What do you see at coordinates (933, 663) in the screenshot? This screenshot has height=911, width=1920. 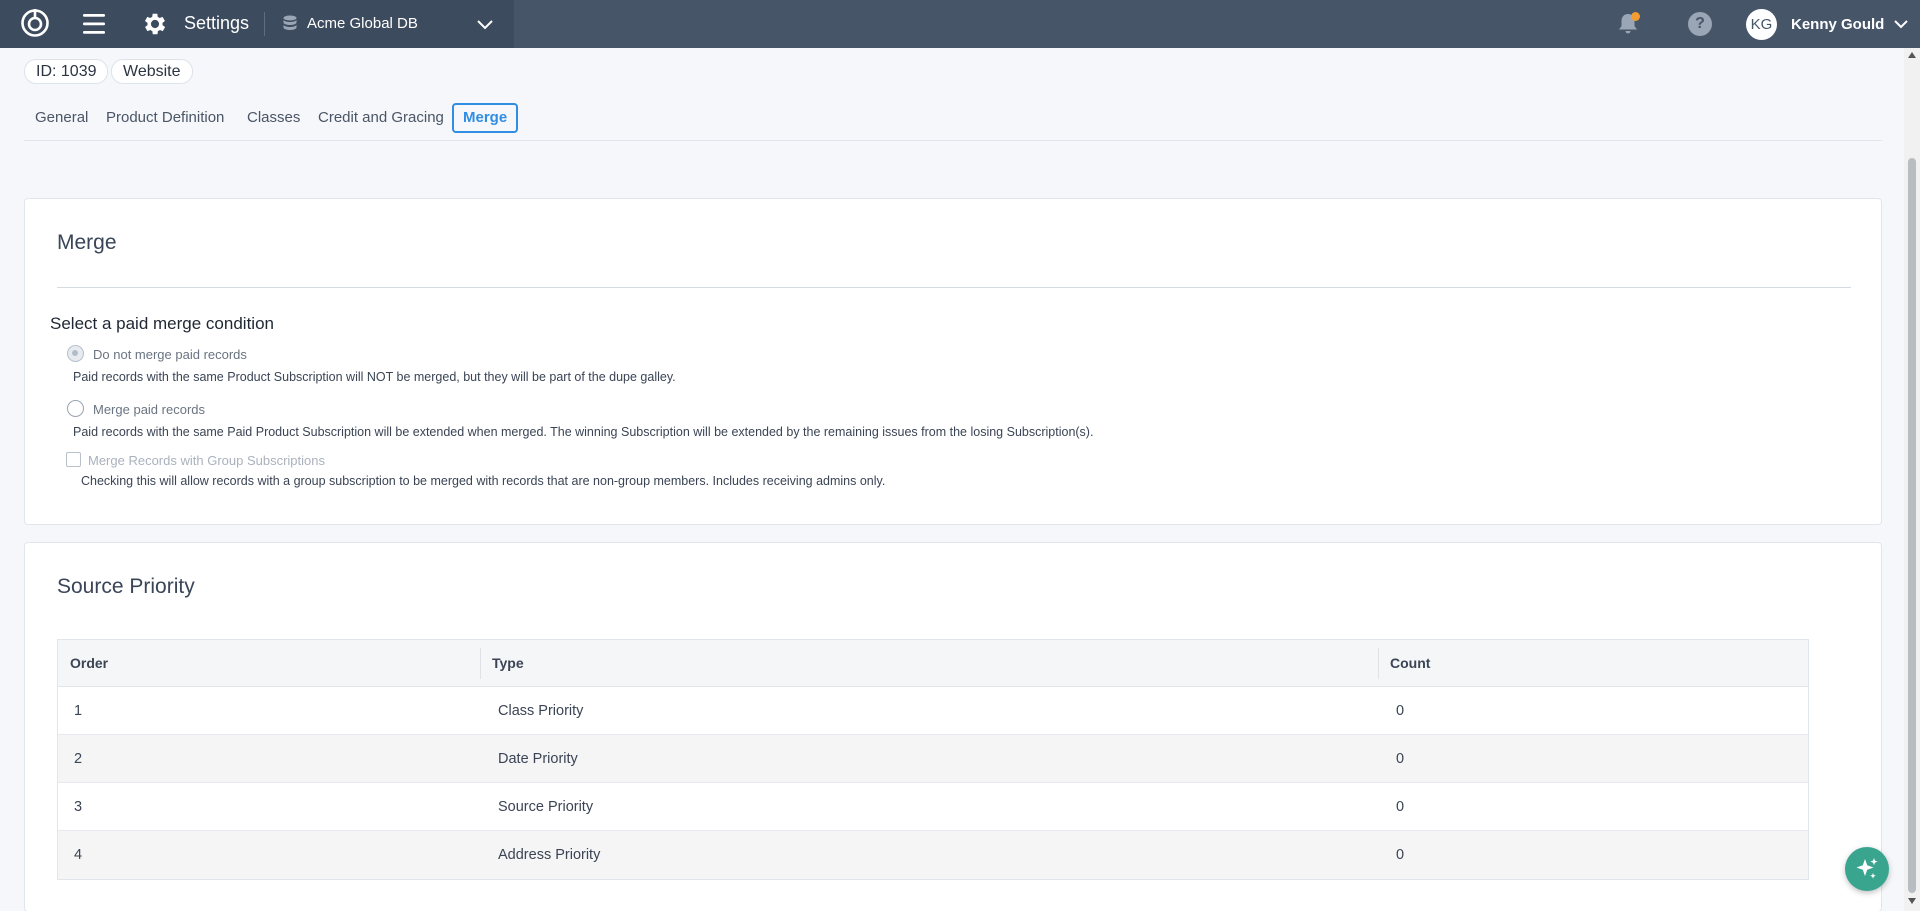 I see `table-header: Order Type Count` at bounding box center [933, 663].